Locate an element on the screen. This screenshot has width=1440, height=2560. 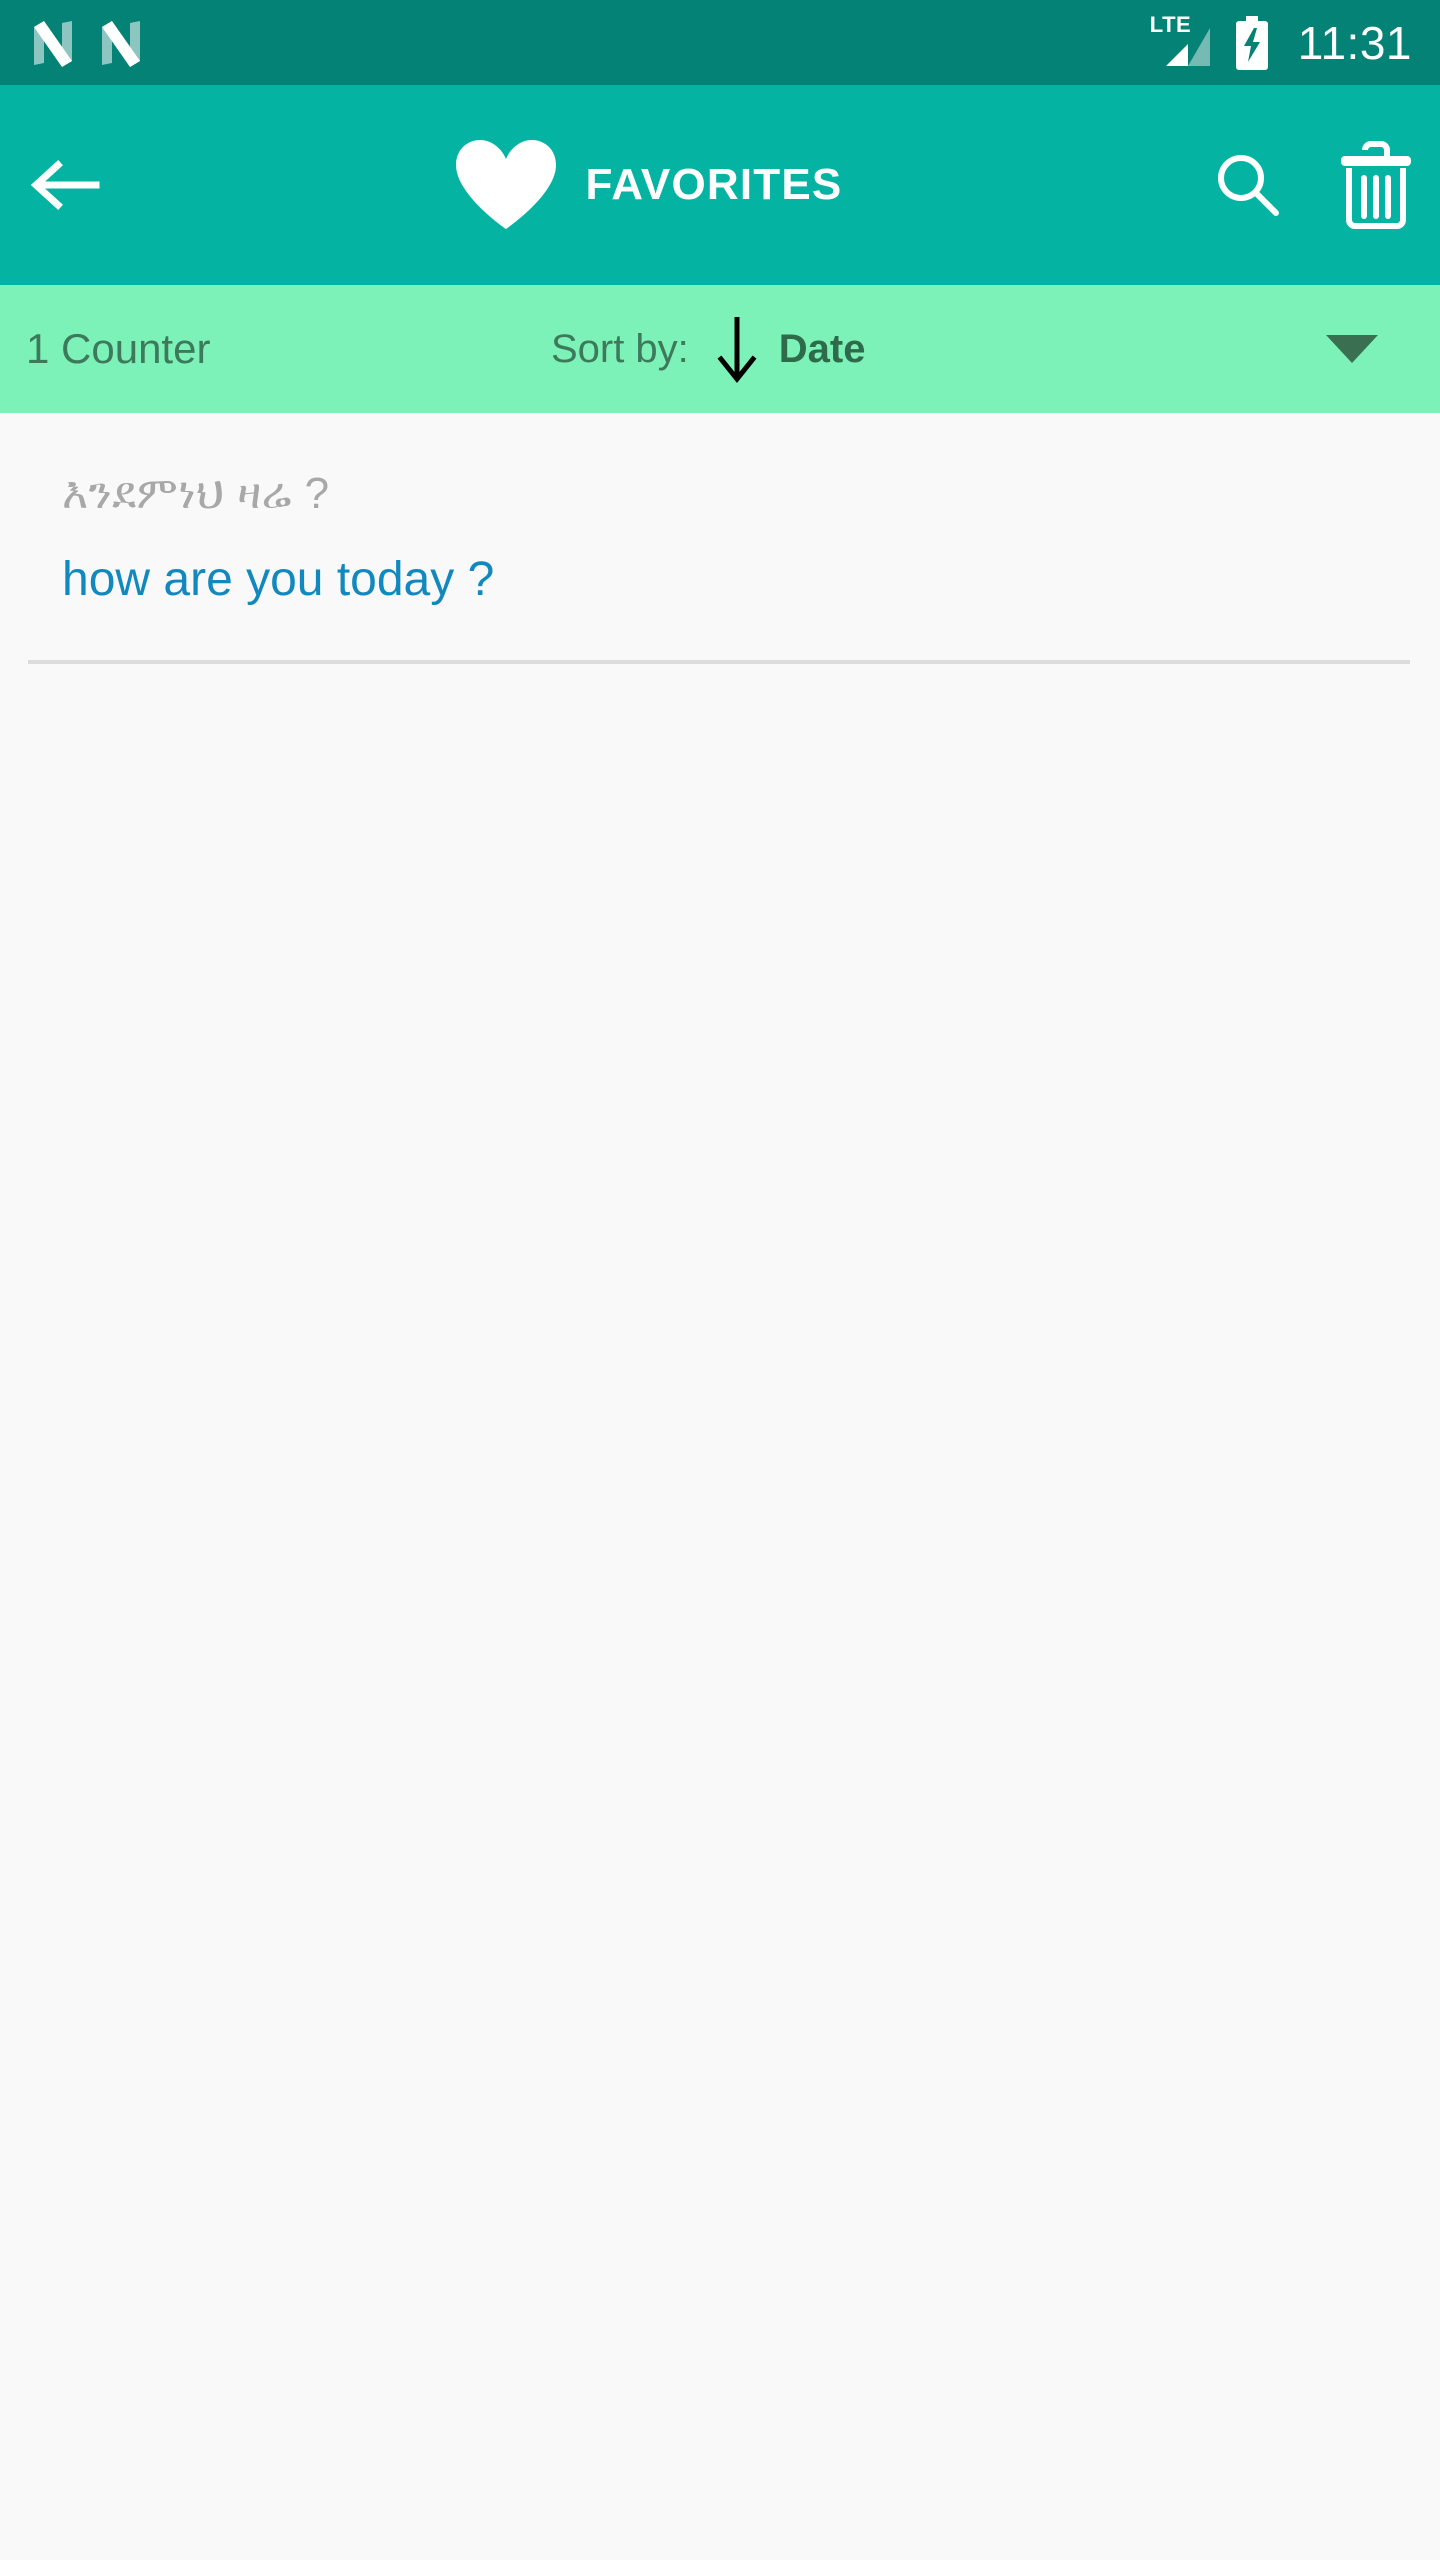
trash-icon is located at coordinates (1376, 185).